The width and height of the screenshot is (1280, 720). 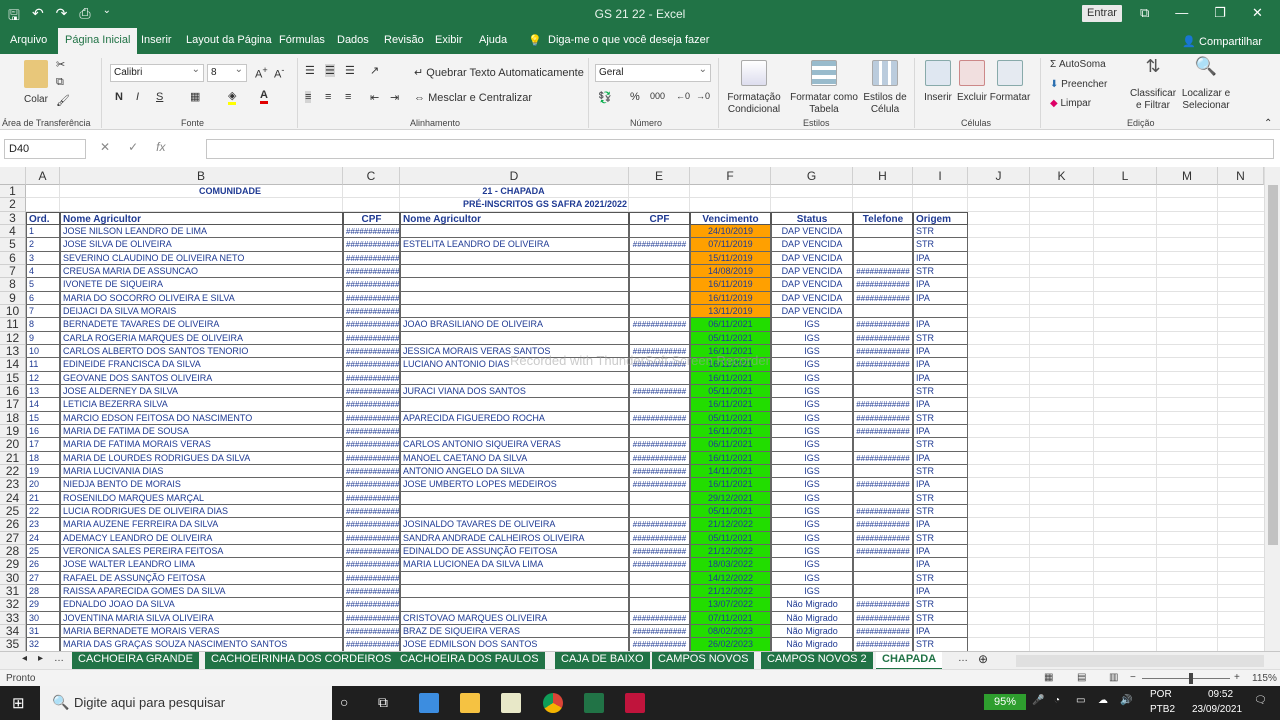 What do you see at coordinates (13, 284) in the screenshot?
I see `row-header: 8` at bounding box center [13, 284].